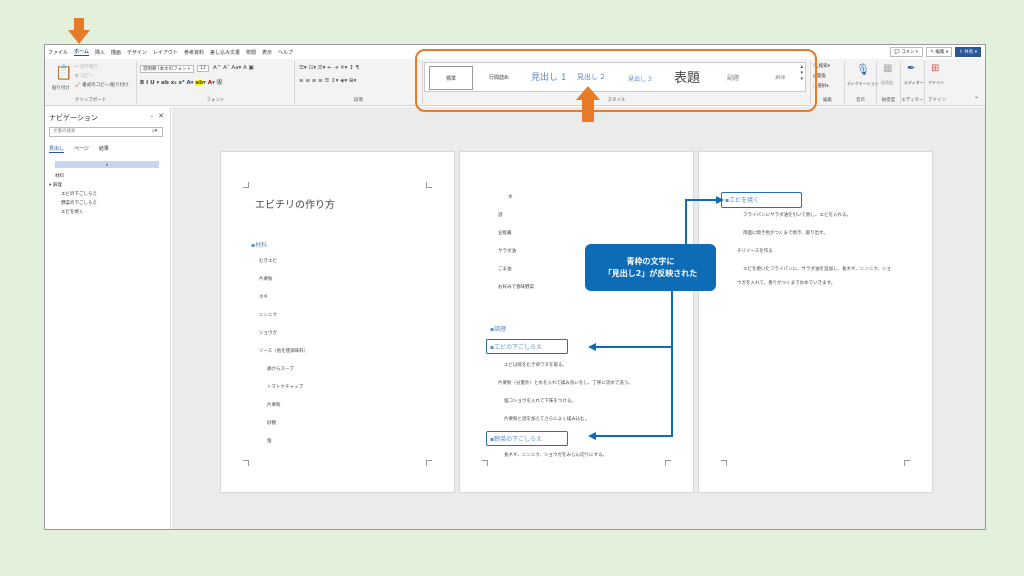  What do you see at coordinates (284, 351) in the screenshot?
I see `p1-item: ソース（他を使調味料）` at bounding box center [284, 351].